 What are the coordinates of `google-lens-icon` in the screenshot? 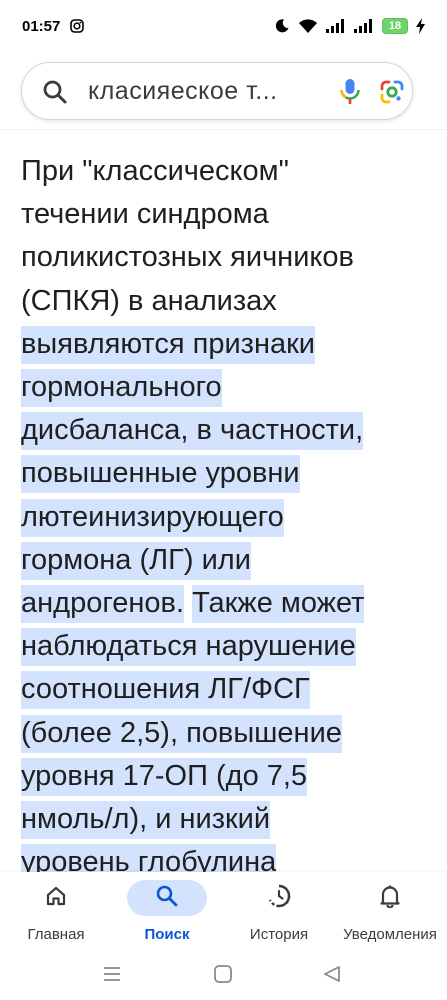 It's located at (392, 94).